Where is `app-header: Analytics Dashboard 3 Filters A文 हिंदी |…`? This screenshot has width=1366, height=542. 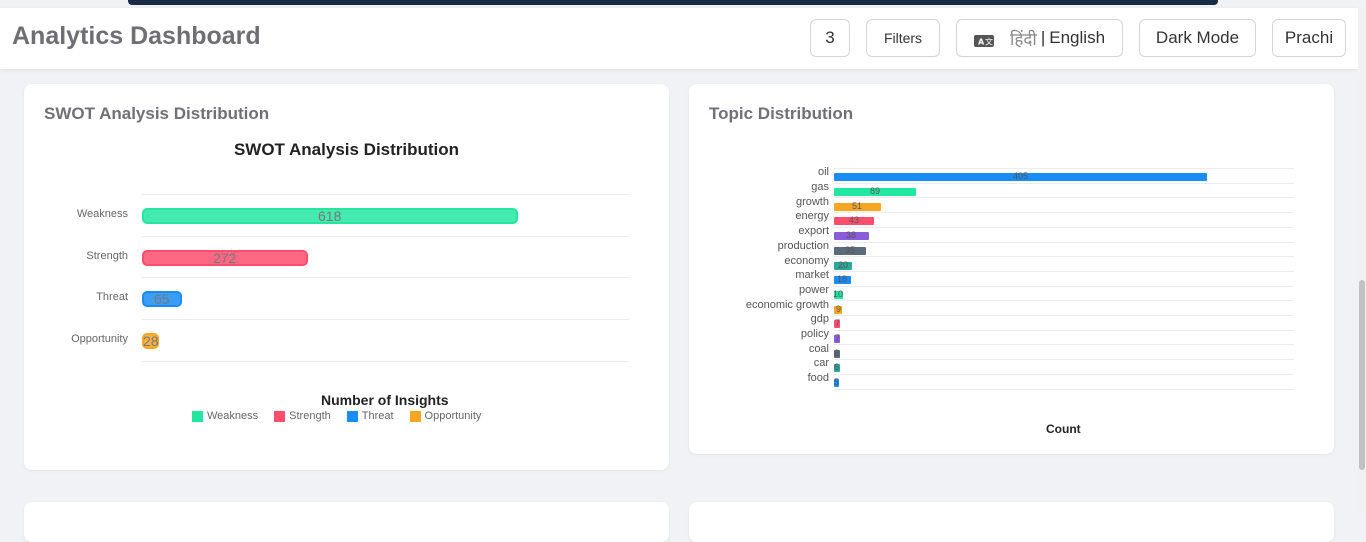
app-header: Analytics Dashboard 3 Filters A文 हिंदी |… is located at coordinates (679, 38).